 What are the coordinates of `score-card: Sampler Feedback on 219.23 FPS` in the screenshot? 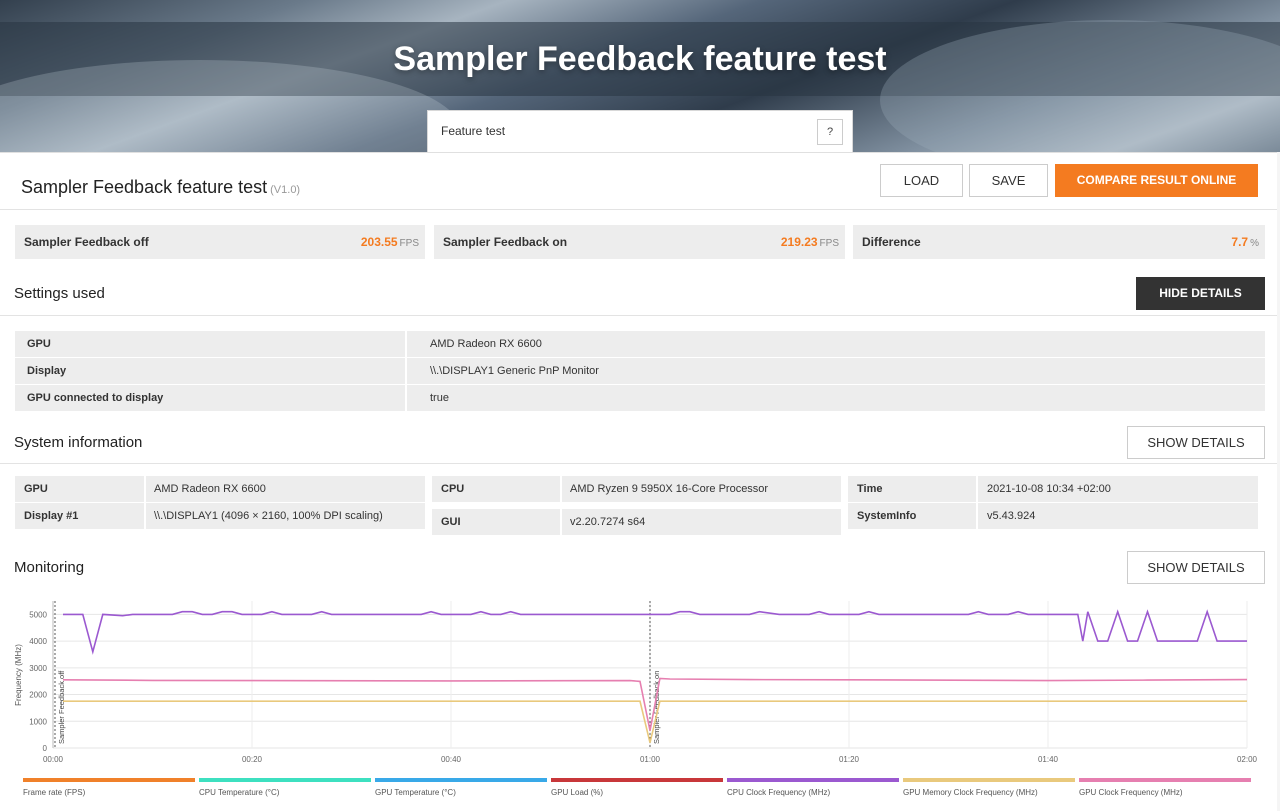 It's located at (639, 242).